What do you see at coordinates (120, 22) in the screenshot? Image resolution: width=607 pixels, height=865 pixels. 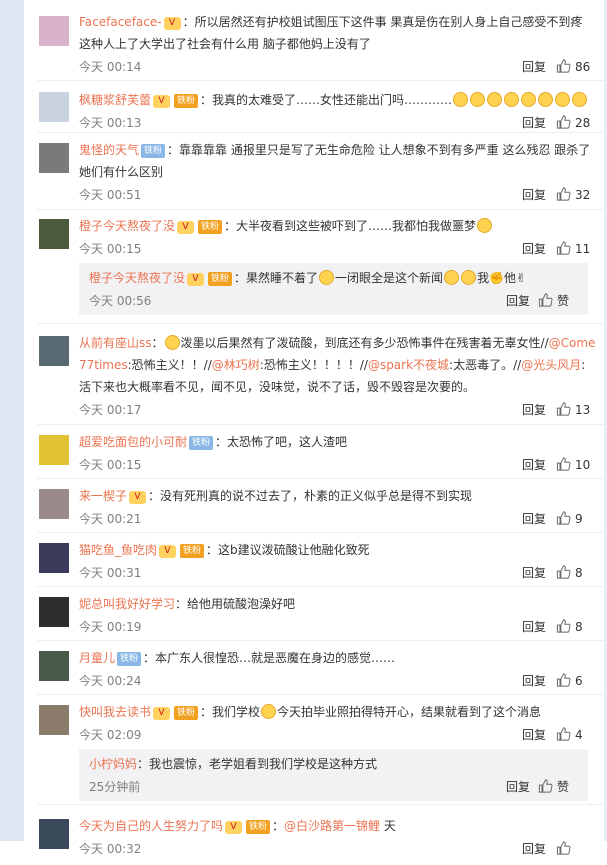 I see `username-link: Facefaceface-` at bounding box center [120, 22].